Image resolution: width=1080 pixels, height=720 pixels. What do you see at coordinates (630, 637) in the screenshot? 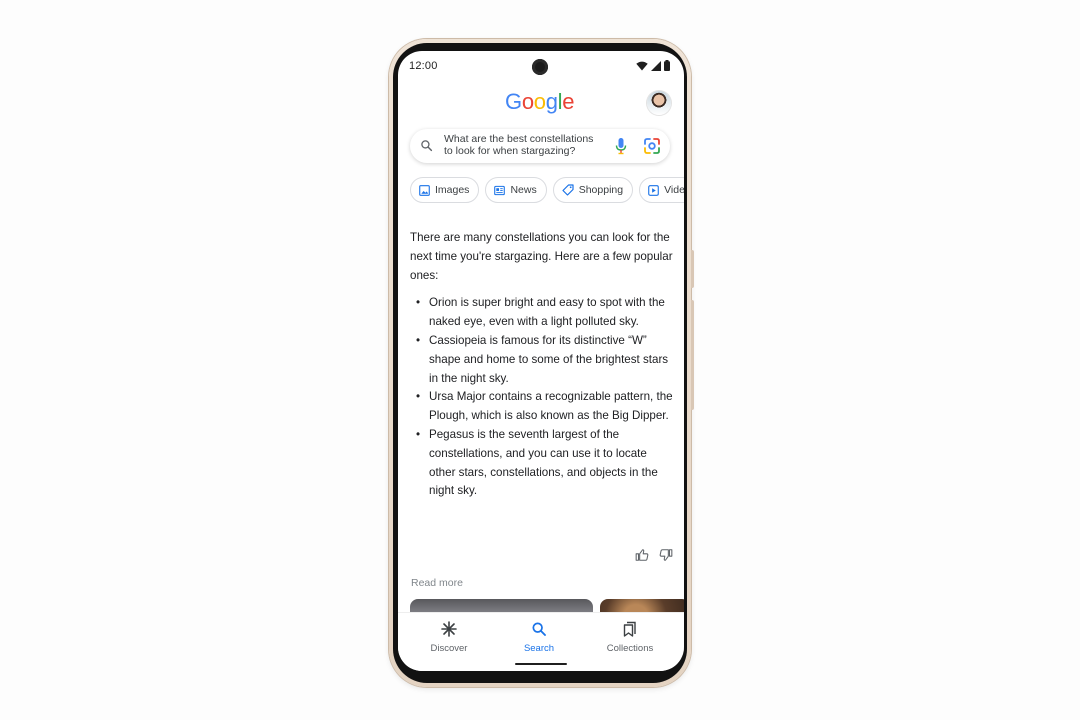
I see `nav-item-collections: Collections` at bounding box center [630, 637].